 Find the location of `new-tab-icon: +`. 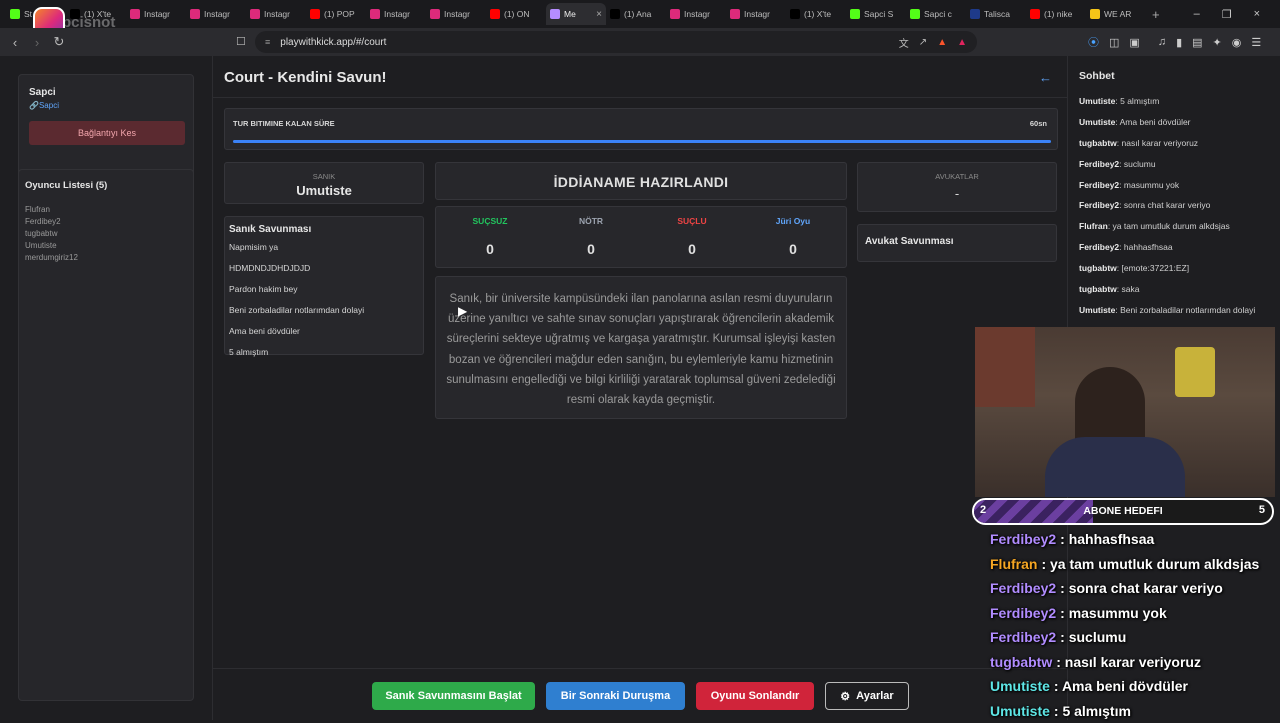

new-tab-icon: + is located at coordinates (1156, 14).